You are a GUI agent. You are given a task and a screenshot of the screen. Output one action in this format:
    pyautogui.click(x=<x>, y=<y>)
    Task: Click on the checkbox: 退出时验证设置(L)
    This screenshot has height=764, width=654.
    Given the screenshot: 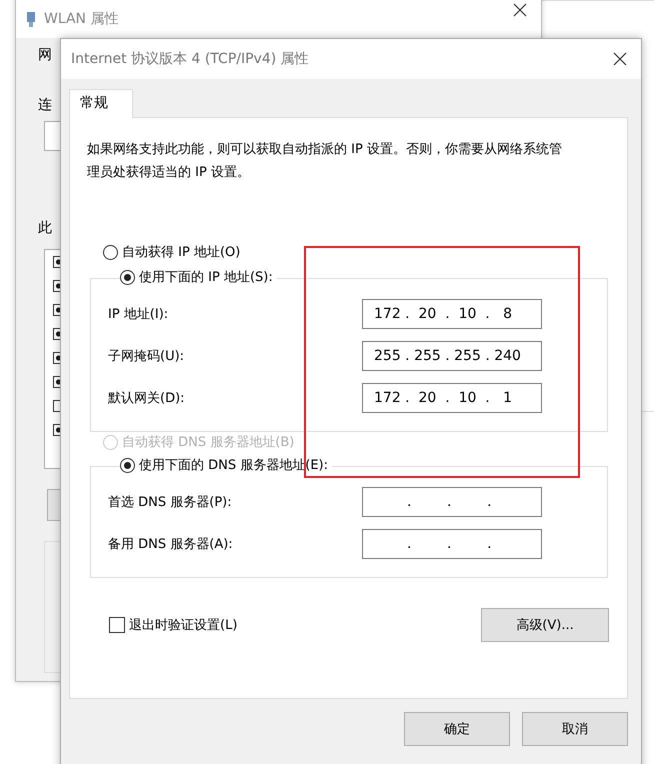 What is the action you would take?
    pyautogui.click(x=173, y=625)
    